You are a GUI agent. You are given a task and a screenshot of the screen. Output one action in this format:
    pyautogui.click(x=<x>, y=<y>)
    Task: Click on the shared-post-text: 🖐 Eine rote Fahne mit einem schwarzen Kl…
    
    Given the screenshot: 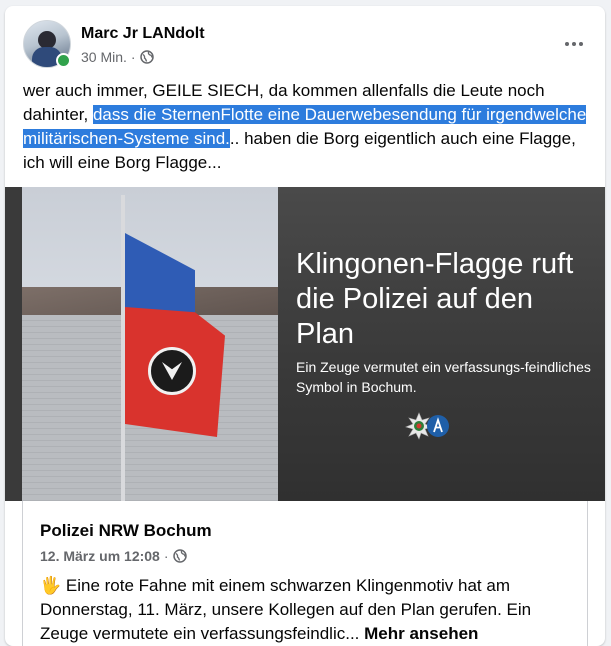 What is the action you would take?
    pyautogui.click(x=310, y=610)
    